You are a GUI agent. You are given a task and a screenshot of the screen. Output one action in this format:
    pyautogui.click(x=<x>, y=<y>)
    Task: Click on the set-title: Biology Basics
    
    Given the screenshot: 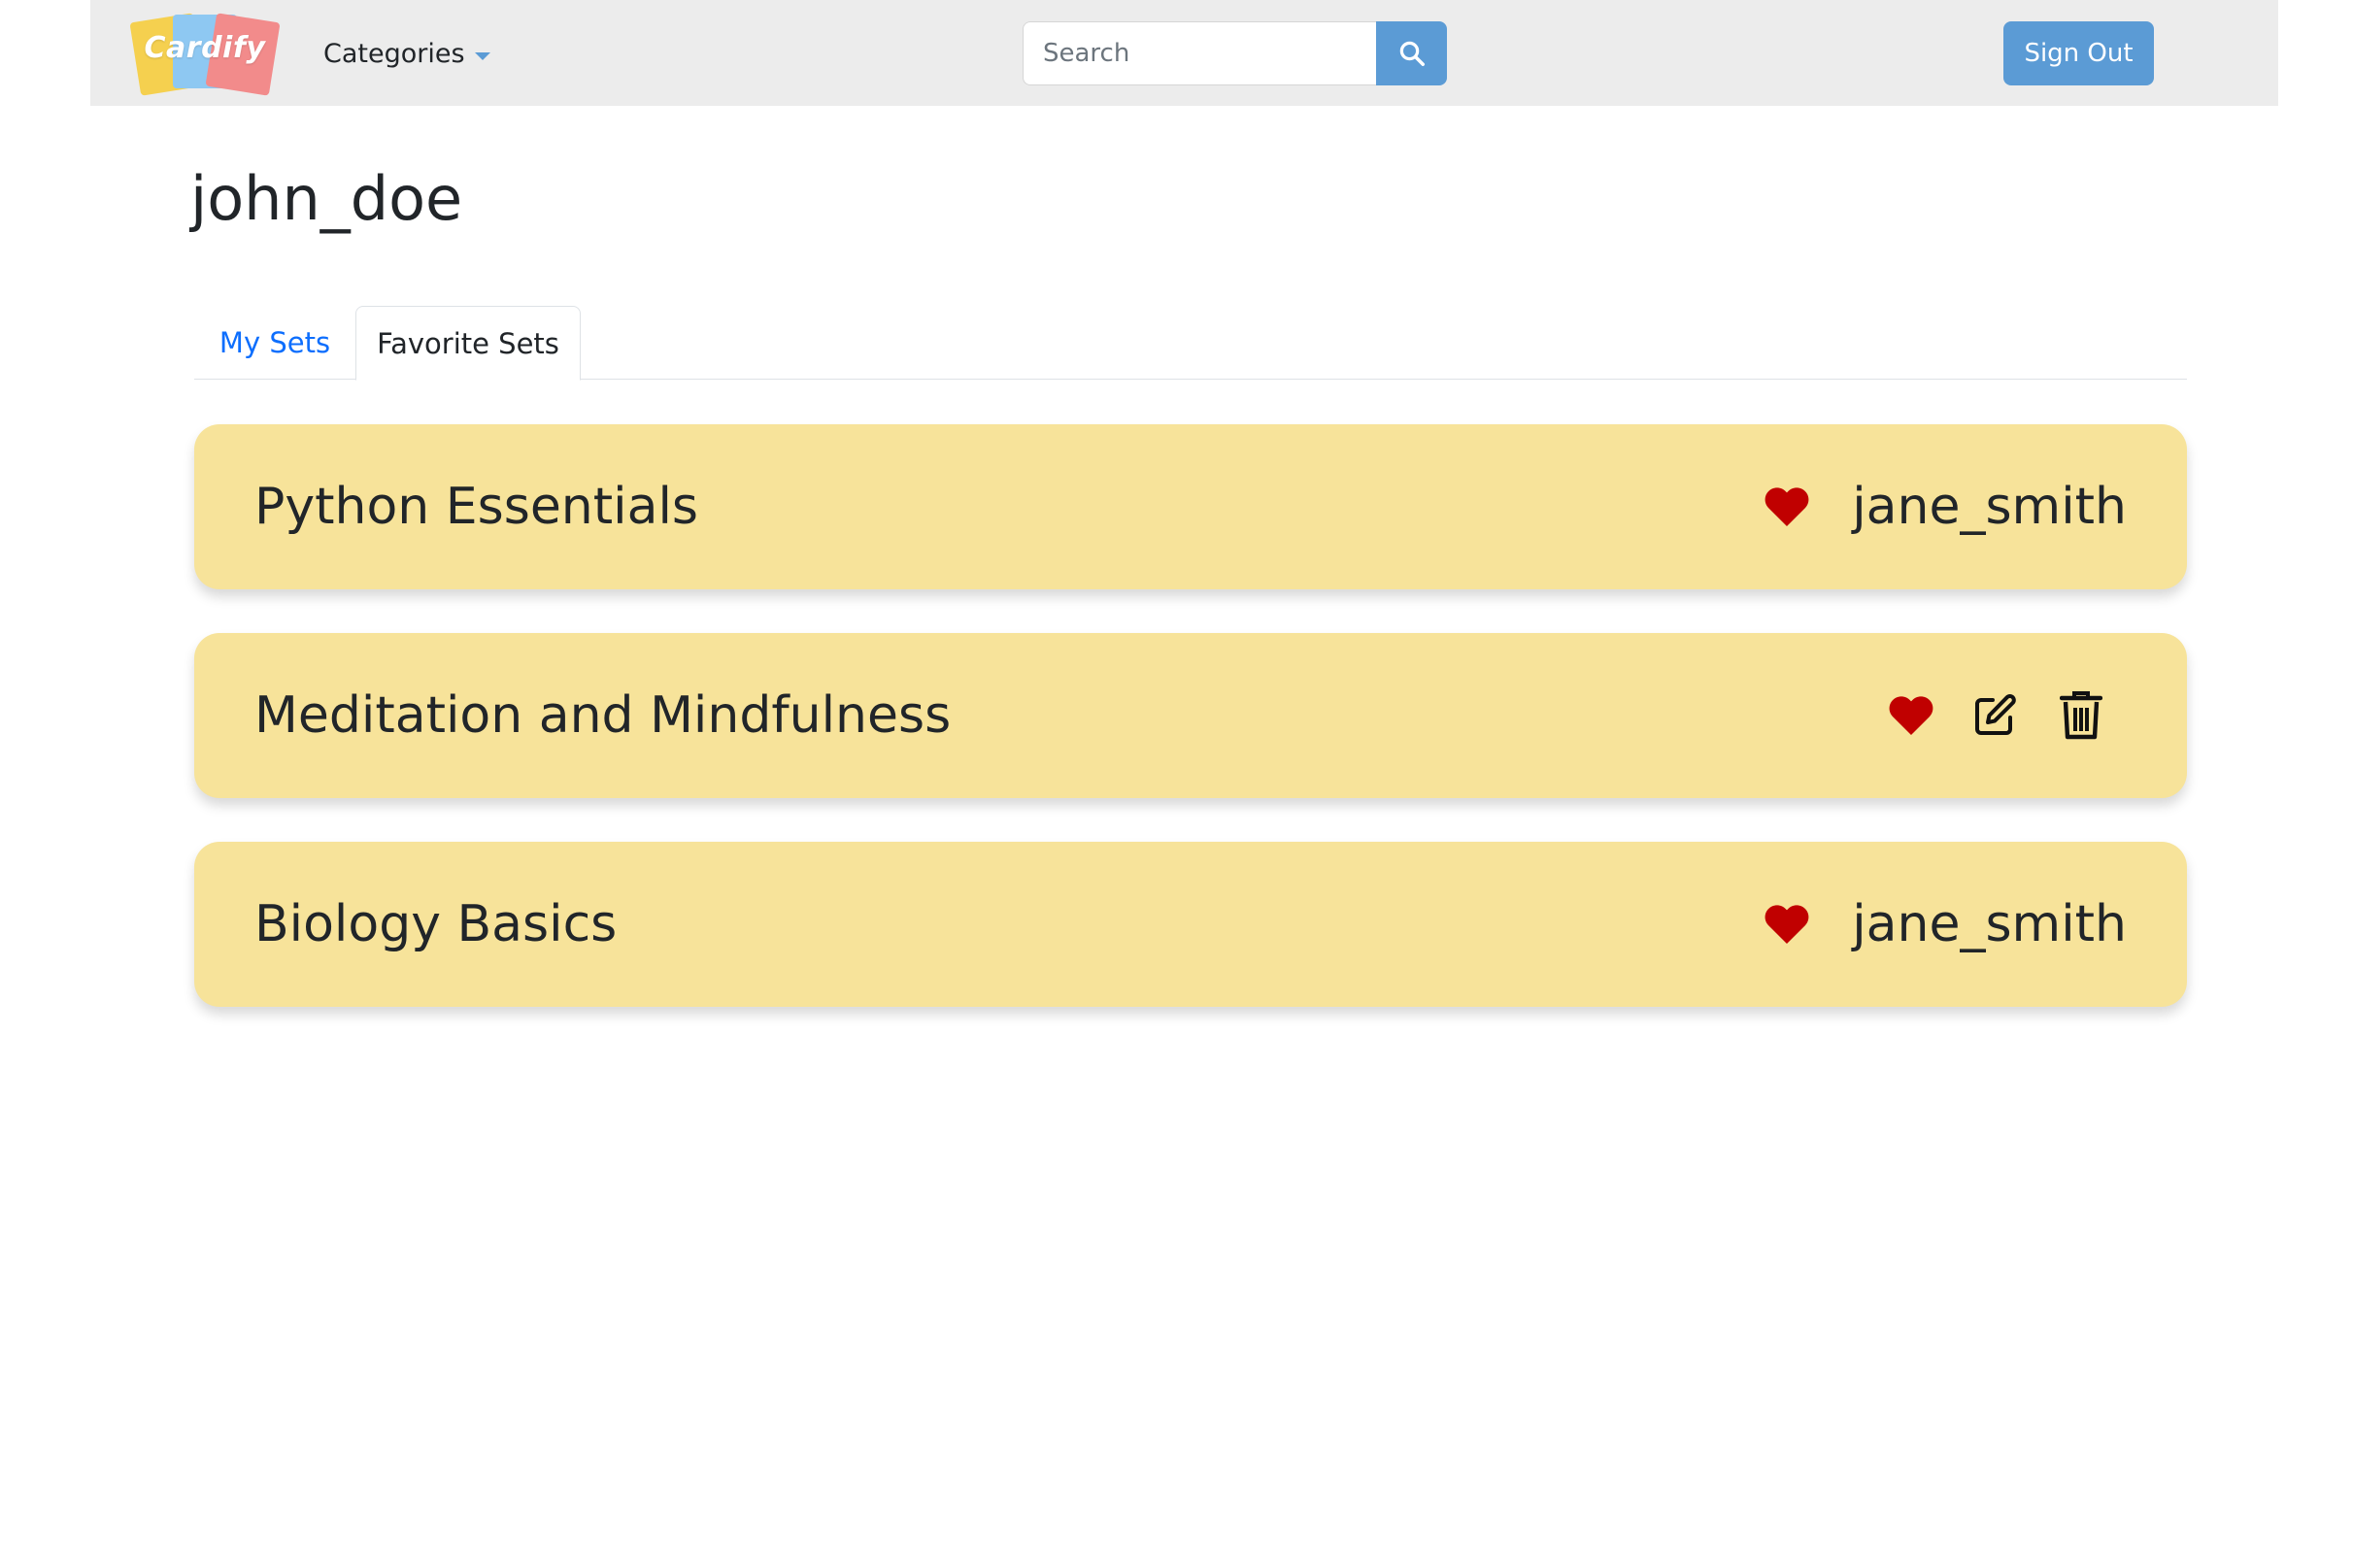 What is the action you would take?
    pyautogui.click(x=436, y=924)
    